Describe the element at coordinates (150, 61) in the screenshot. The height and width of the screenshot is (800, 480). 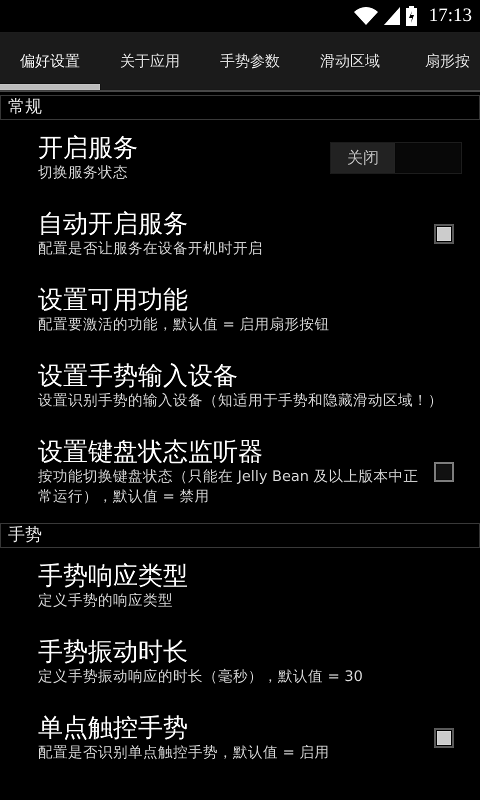
I see `tab: 关于应用` at that location.